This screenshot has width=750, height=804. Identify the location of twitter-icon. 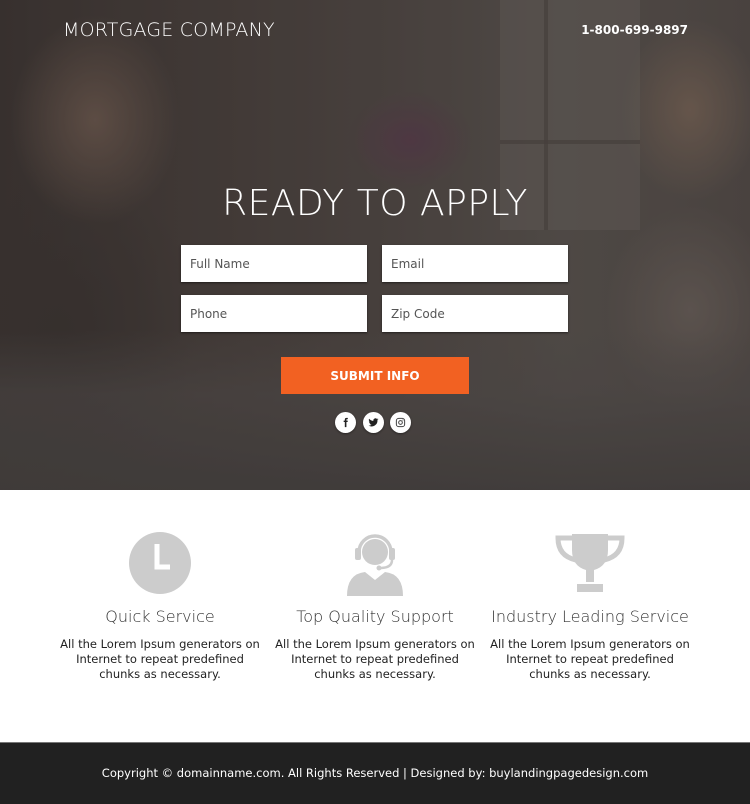
(373, 422).